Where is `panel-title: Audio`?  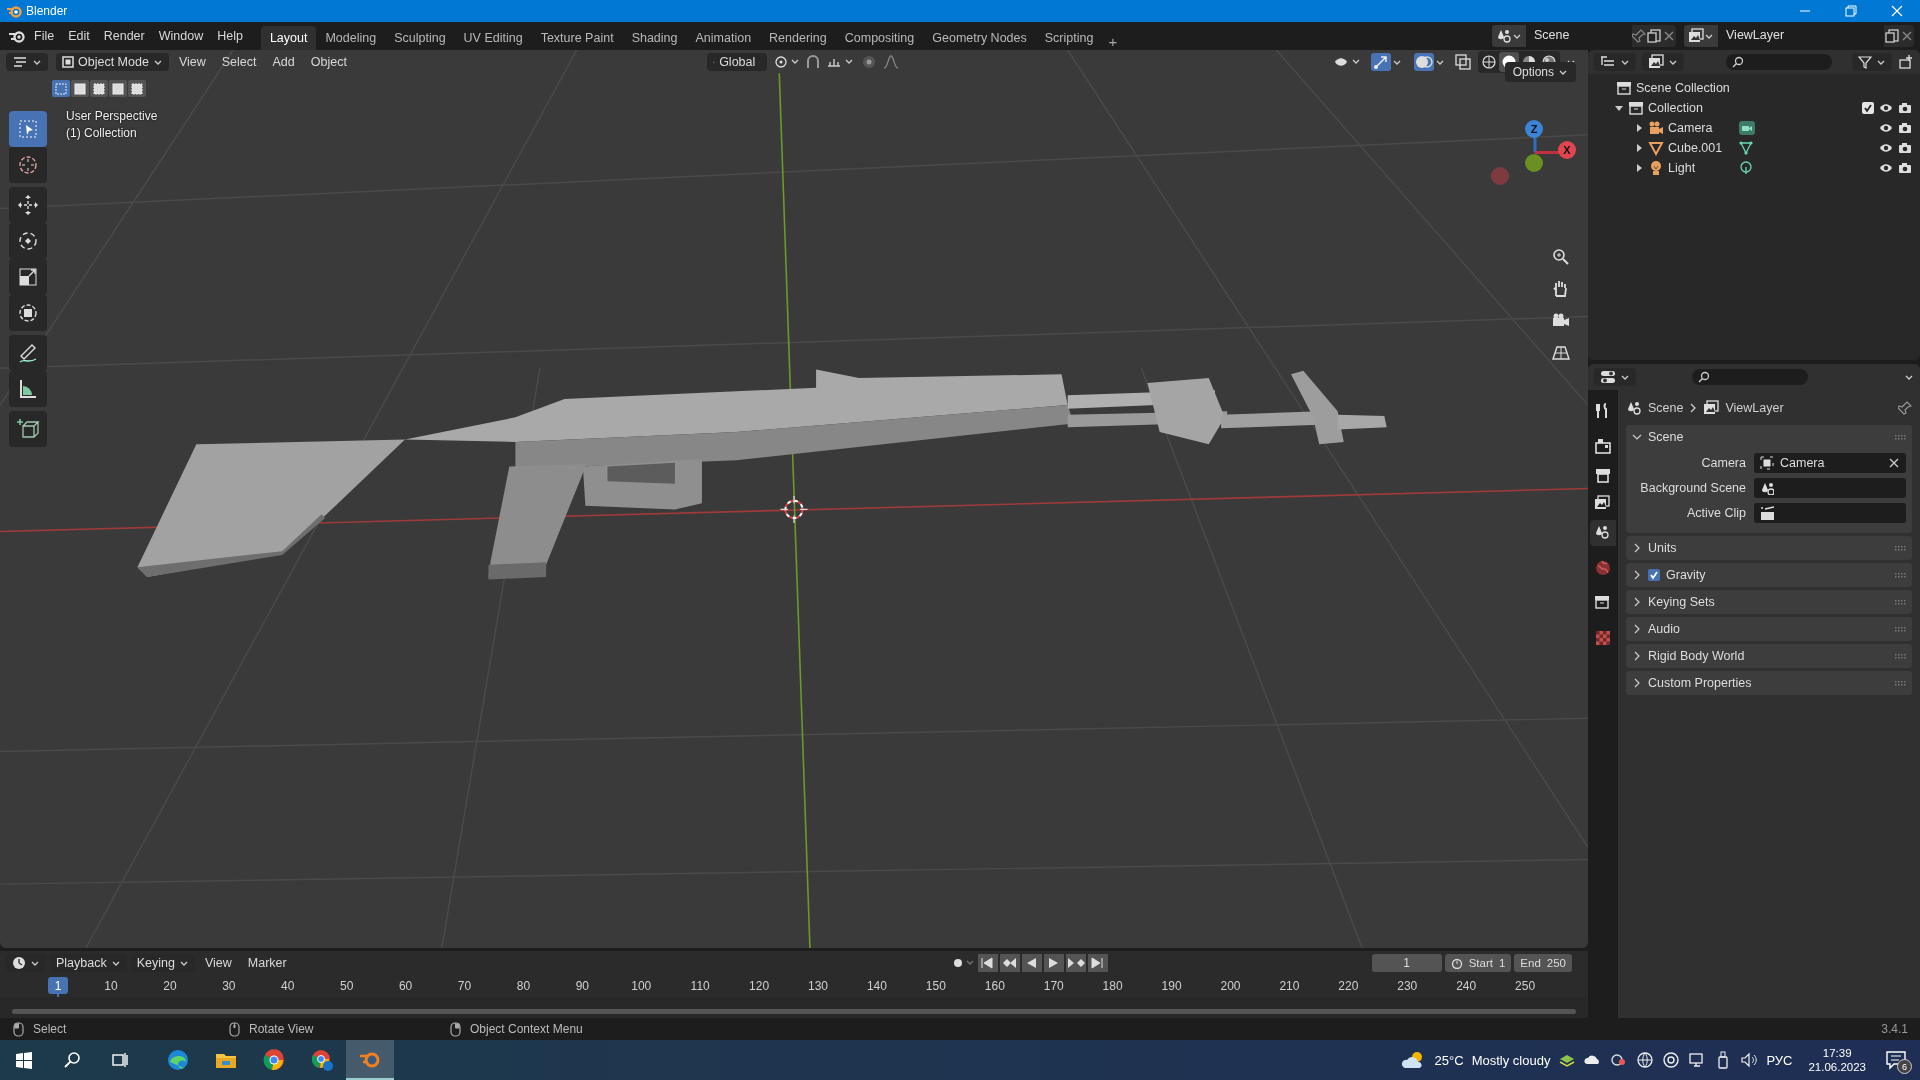
panel-title: Audio is located at coordinates (1664, 629).